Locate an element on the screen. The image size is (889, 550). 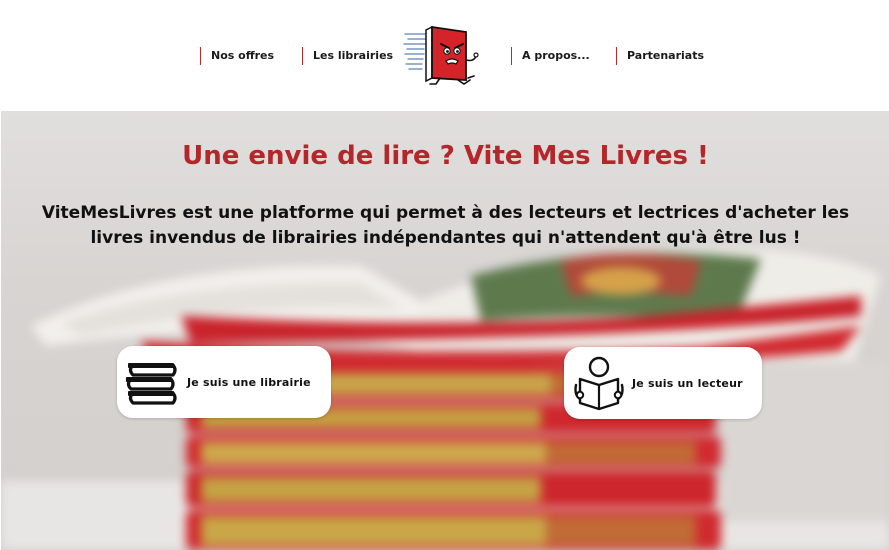
librairie-signup-button: Je suis une librairie is located at coordinates (224, 382).